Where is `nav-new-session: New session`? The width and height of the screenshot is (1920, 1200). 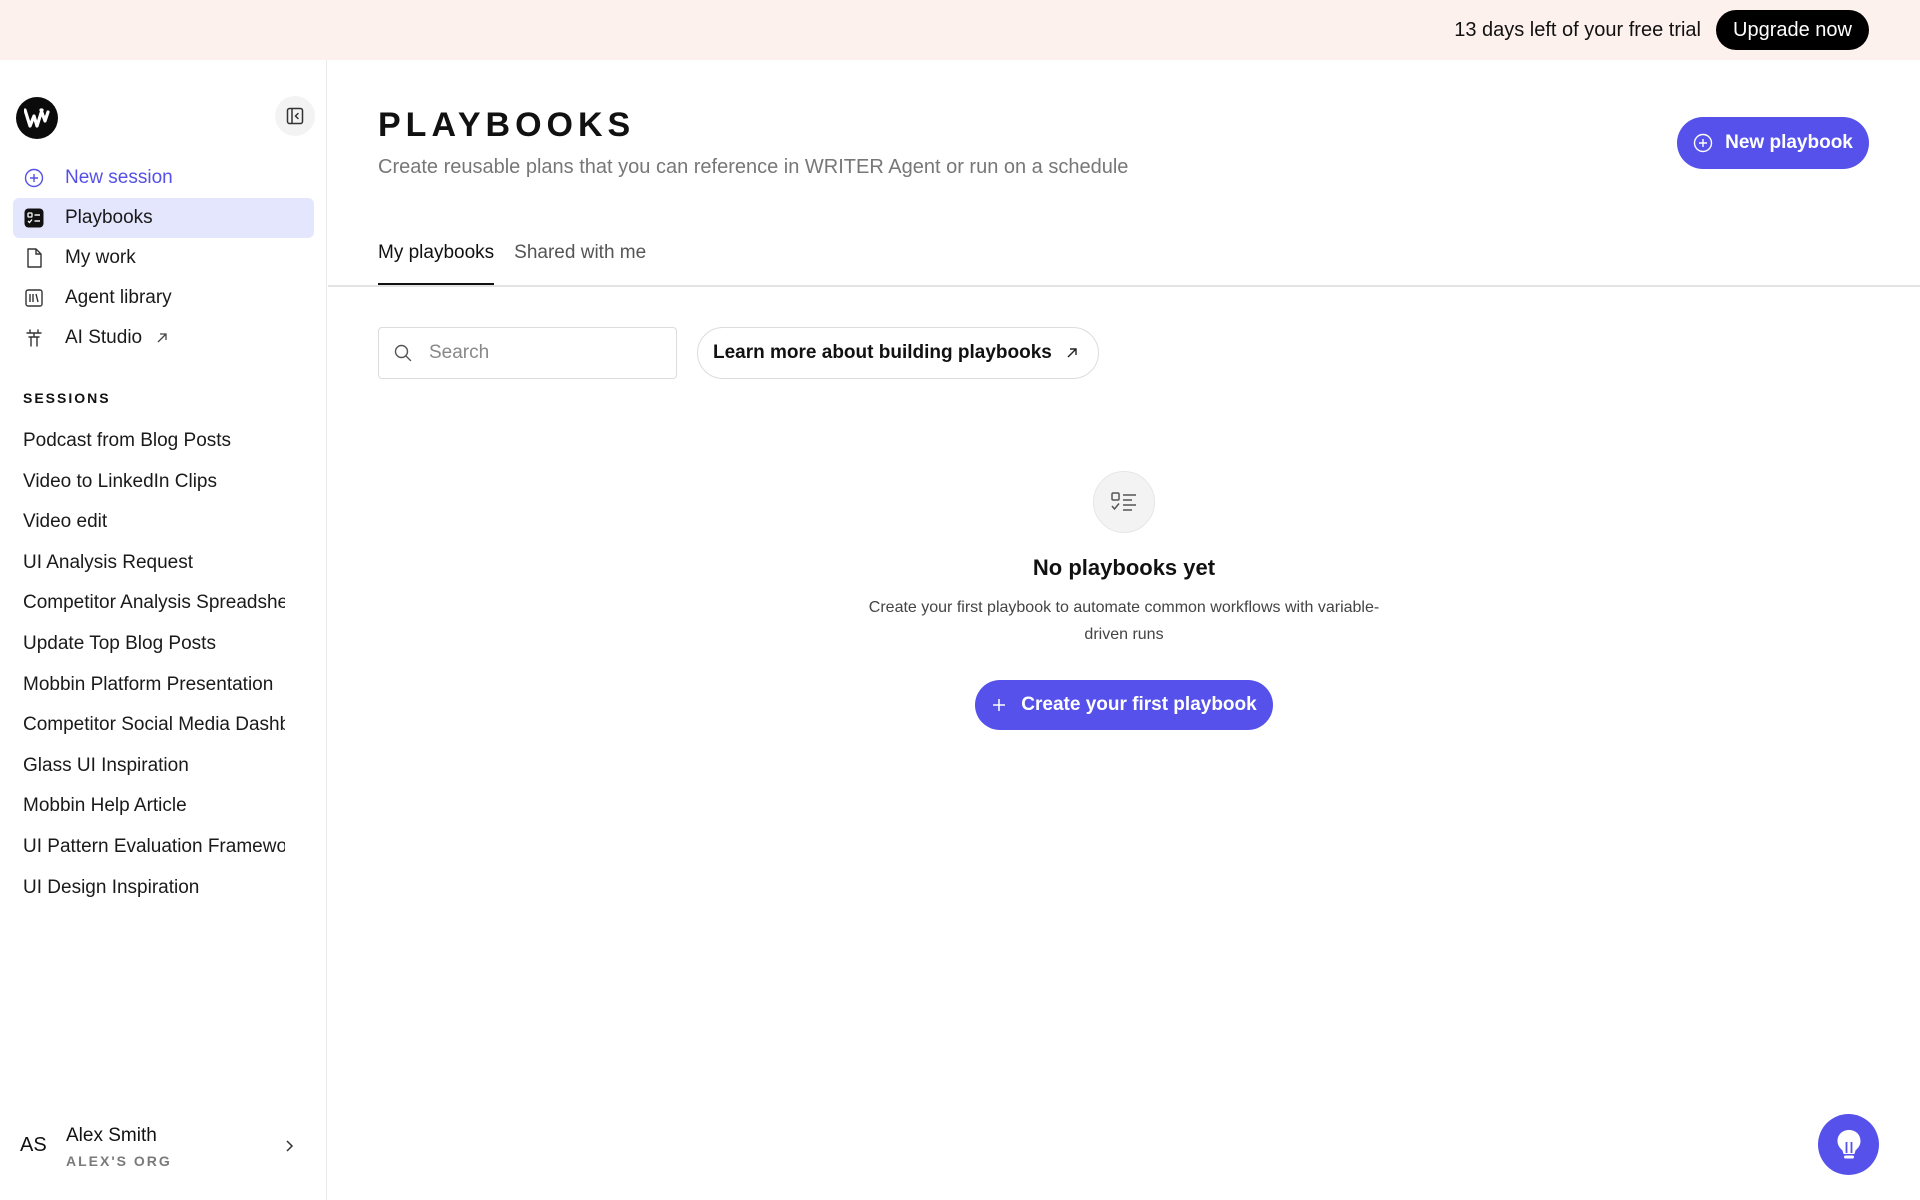 nav-new-session: New session is located at coordinates (163, 178).